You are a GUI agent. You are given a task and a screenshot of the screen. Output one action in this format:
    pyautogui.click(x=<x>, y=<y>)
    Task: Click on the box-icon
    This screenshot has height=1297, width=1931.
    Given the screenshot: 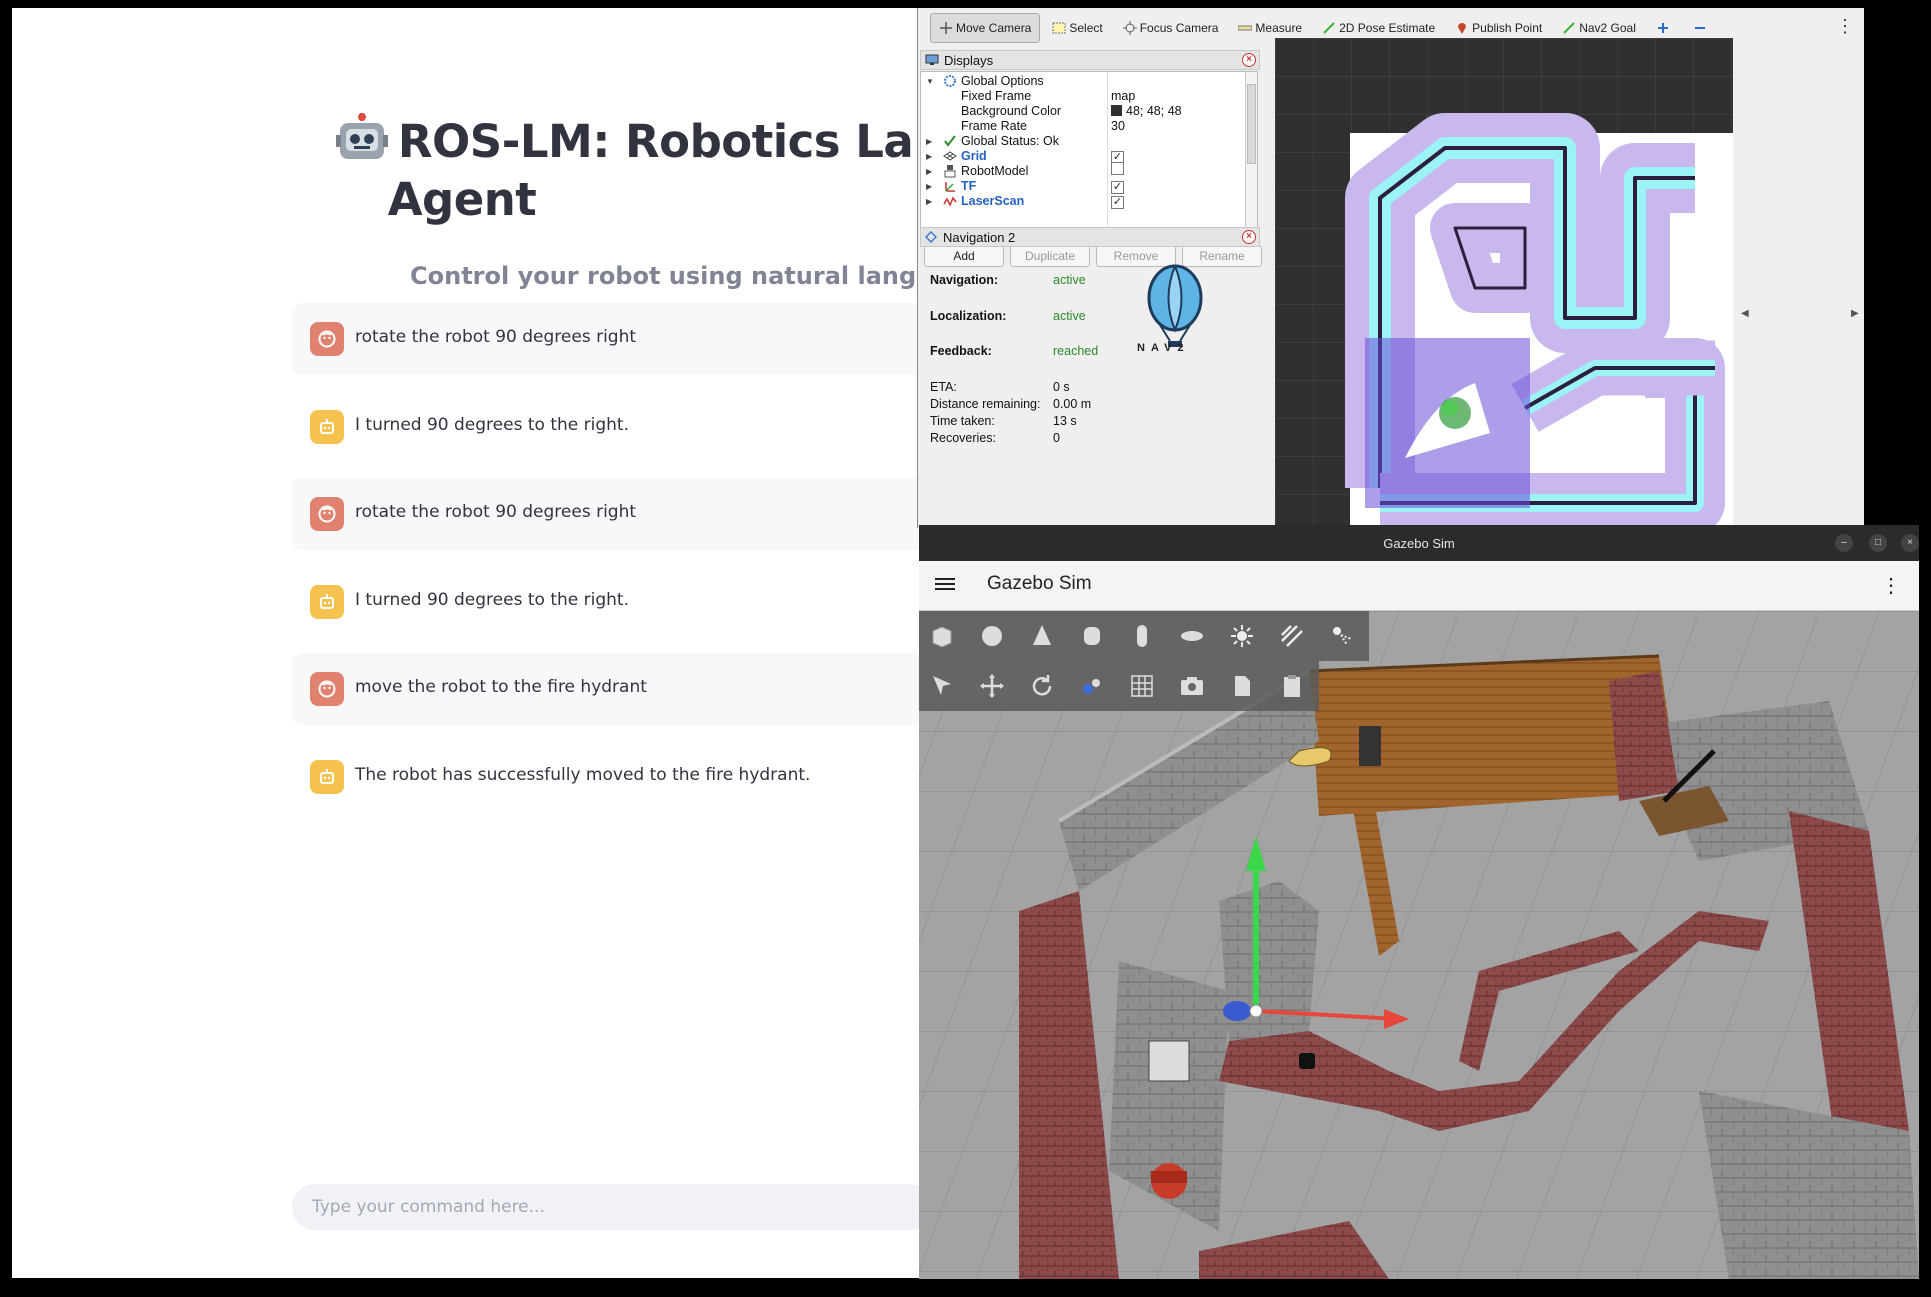 What is the action you would take?
    pyautogui.click(x=942, y=636)
    